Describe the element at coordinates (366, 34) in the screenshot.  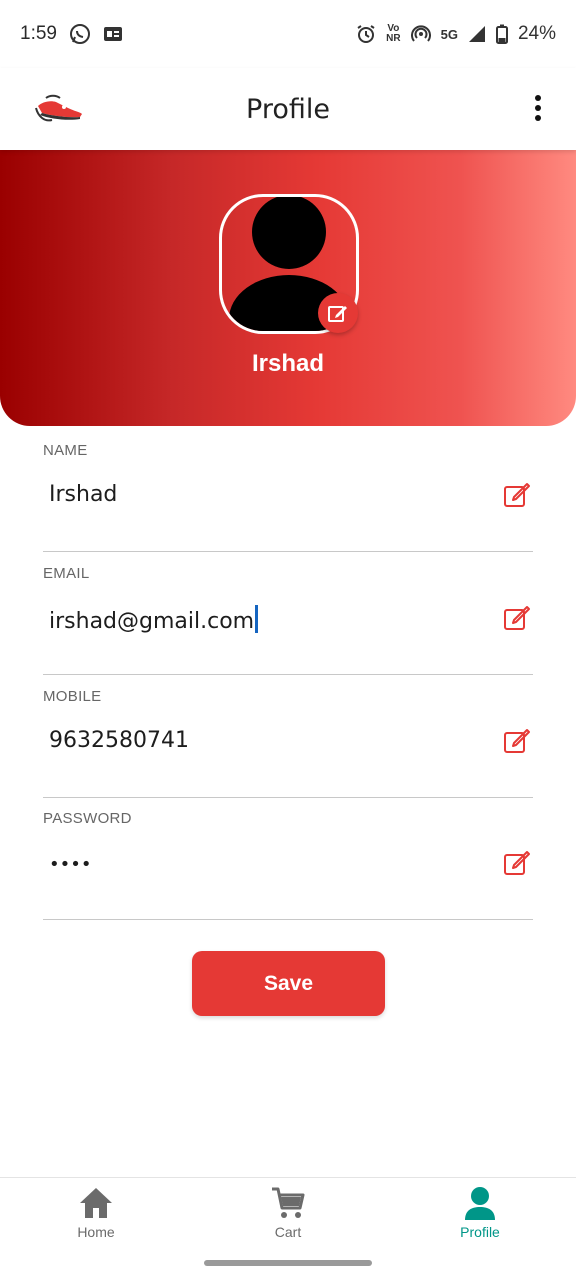
I see `alarm-icon` at that location.